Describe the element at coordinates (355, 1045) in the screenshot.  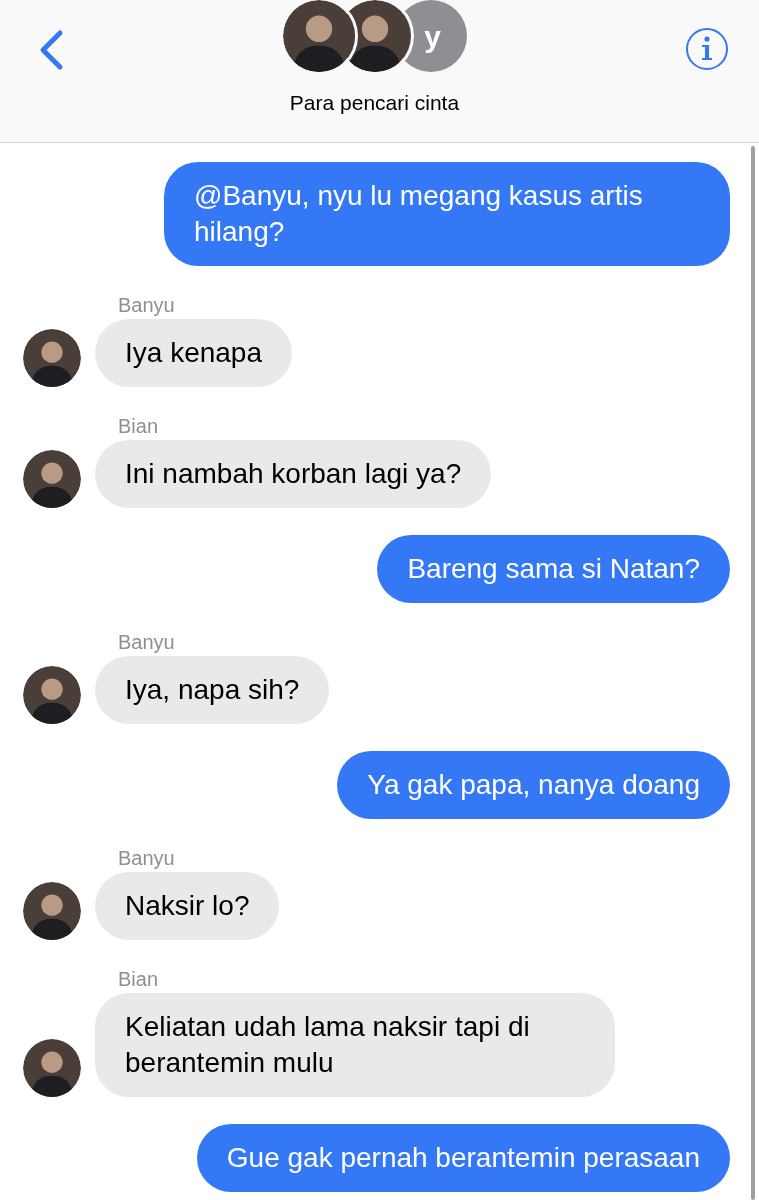
I see `received-message: Keliatan udah lama naksir tapi di berantemin mulu` at that location.